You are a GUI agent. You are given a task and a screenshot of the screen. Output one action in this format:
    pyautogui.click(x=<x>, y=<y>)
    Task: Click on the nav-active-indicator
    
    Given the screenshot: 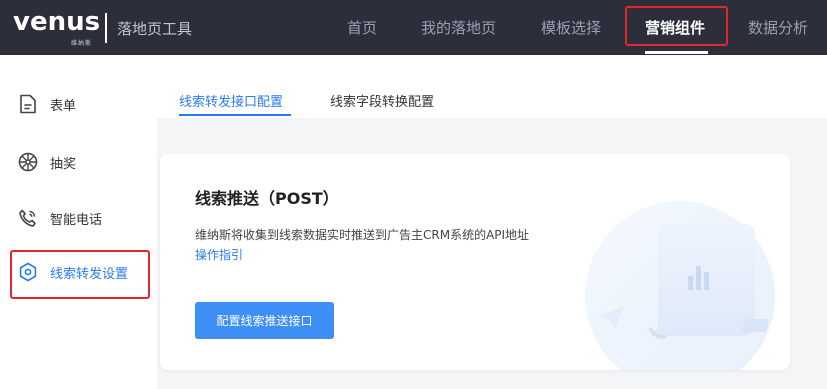 What is the action you would take?
    pyautogui.click(x=676, y=52)
    